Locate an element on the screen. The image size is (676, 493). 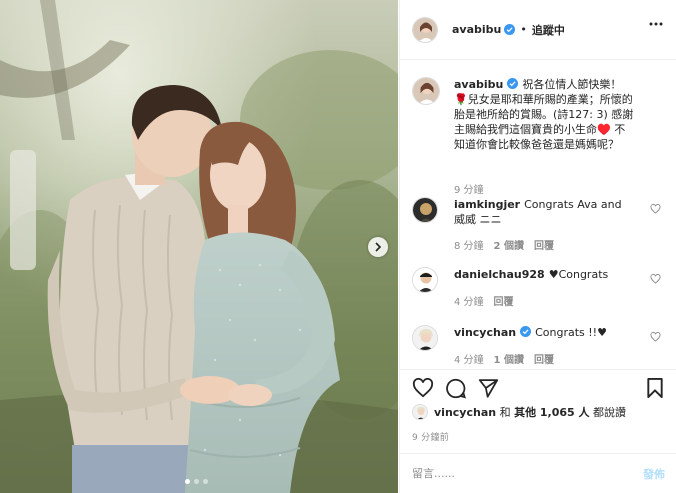
comment-username: vincychan is located at coordinates (485, 332).